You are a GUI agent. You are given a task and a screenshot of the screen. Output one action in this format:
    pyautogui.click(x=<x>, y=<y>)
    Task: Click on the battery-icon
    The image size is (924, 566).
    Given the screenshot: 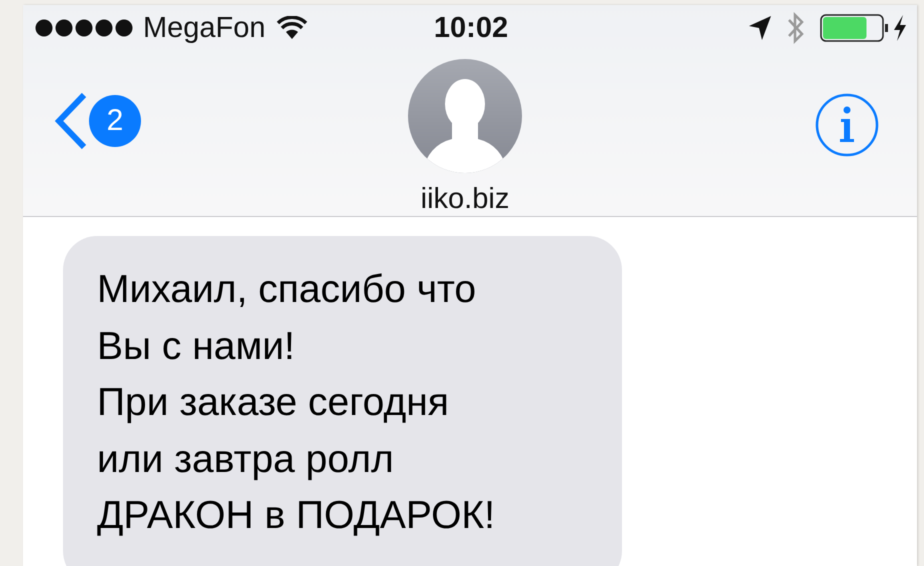 What is the action you would take?
    pyautogui.click(x=855, y=28)
    